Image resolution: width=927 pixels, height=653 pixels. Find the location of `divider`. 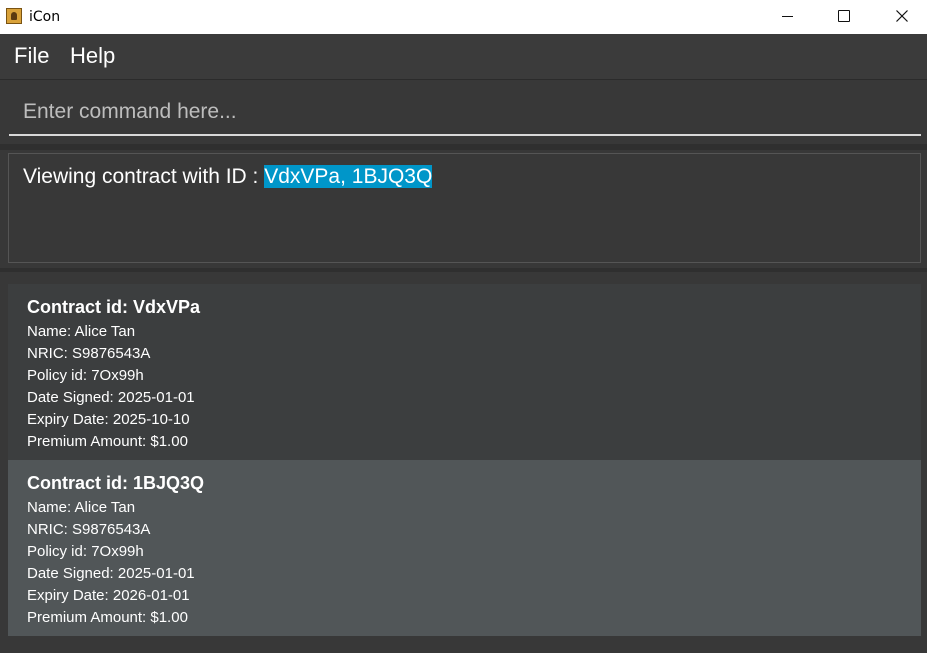

divider is located at coordinates (463, 147).